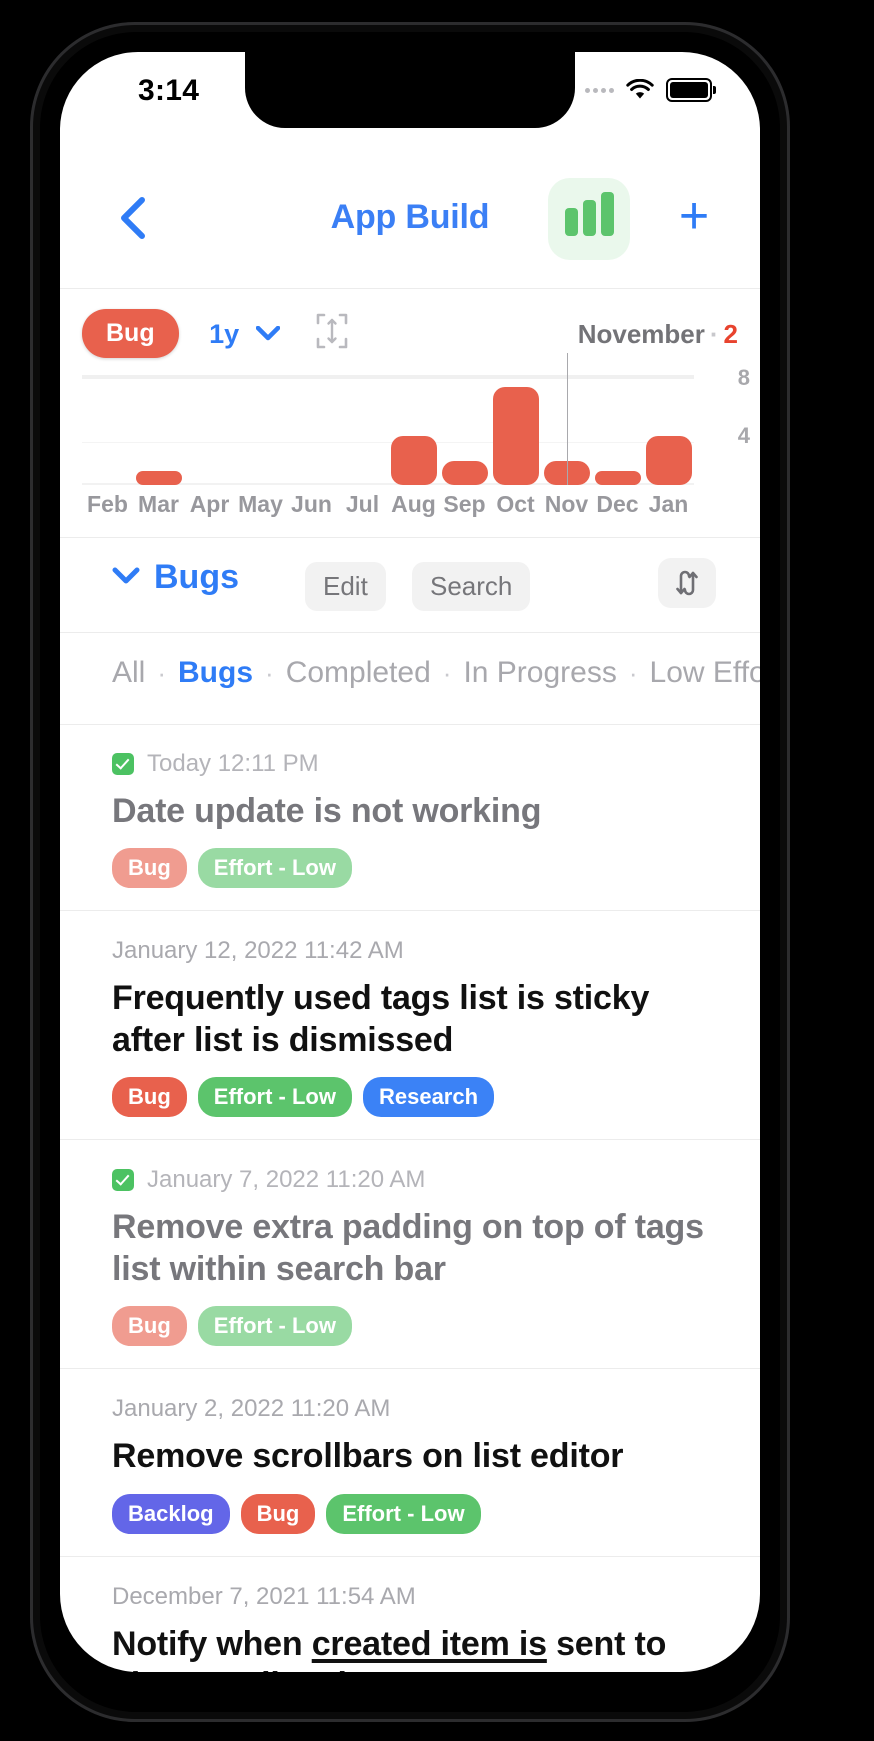 The height and width of the screenshot is (1741, 874). Describe the element at coordinates (410, 336) in the screenshot. I see `chart-toolbar: Bug 1y November · 2` at that location.